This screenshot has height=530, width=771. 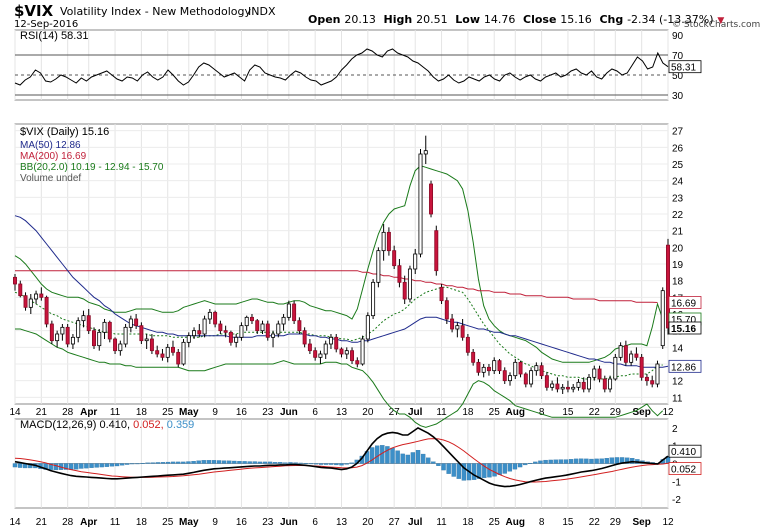 I want to click on x-tick-label: 25, so click(x=495, y=412).